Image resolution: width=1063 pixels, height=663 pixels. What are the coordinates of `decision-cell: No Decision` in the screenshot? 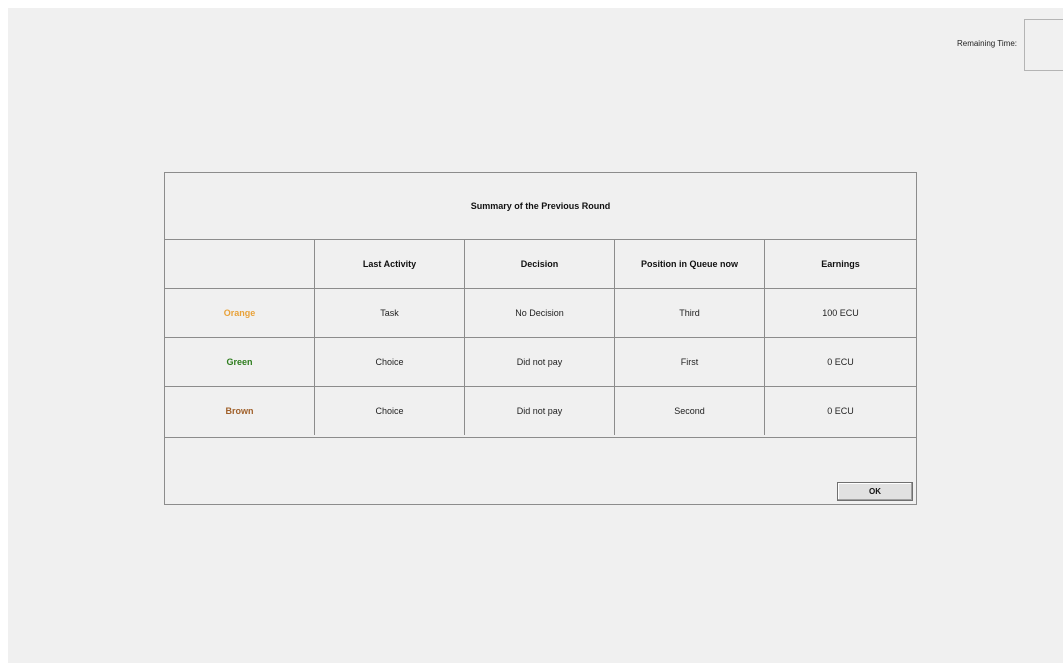 It's located at (540, 313).